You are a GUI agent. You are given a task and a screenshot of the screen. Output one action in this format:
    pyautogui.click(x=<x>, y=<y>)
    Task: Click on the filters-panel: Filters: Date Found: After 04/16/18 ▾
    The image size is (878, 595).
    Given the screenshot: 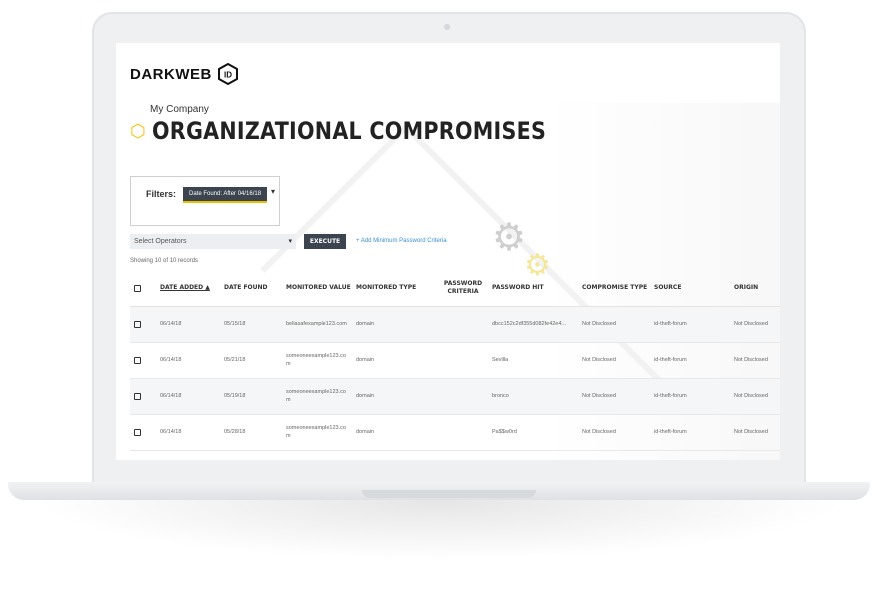 What is the action you would take?
    pyautogui.click(x=205, y=201)
    